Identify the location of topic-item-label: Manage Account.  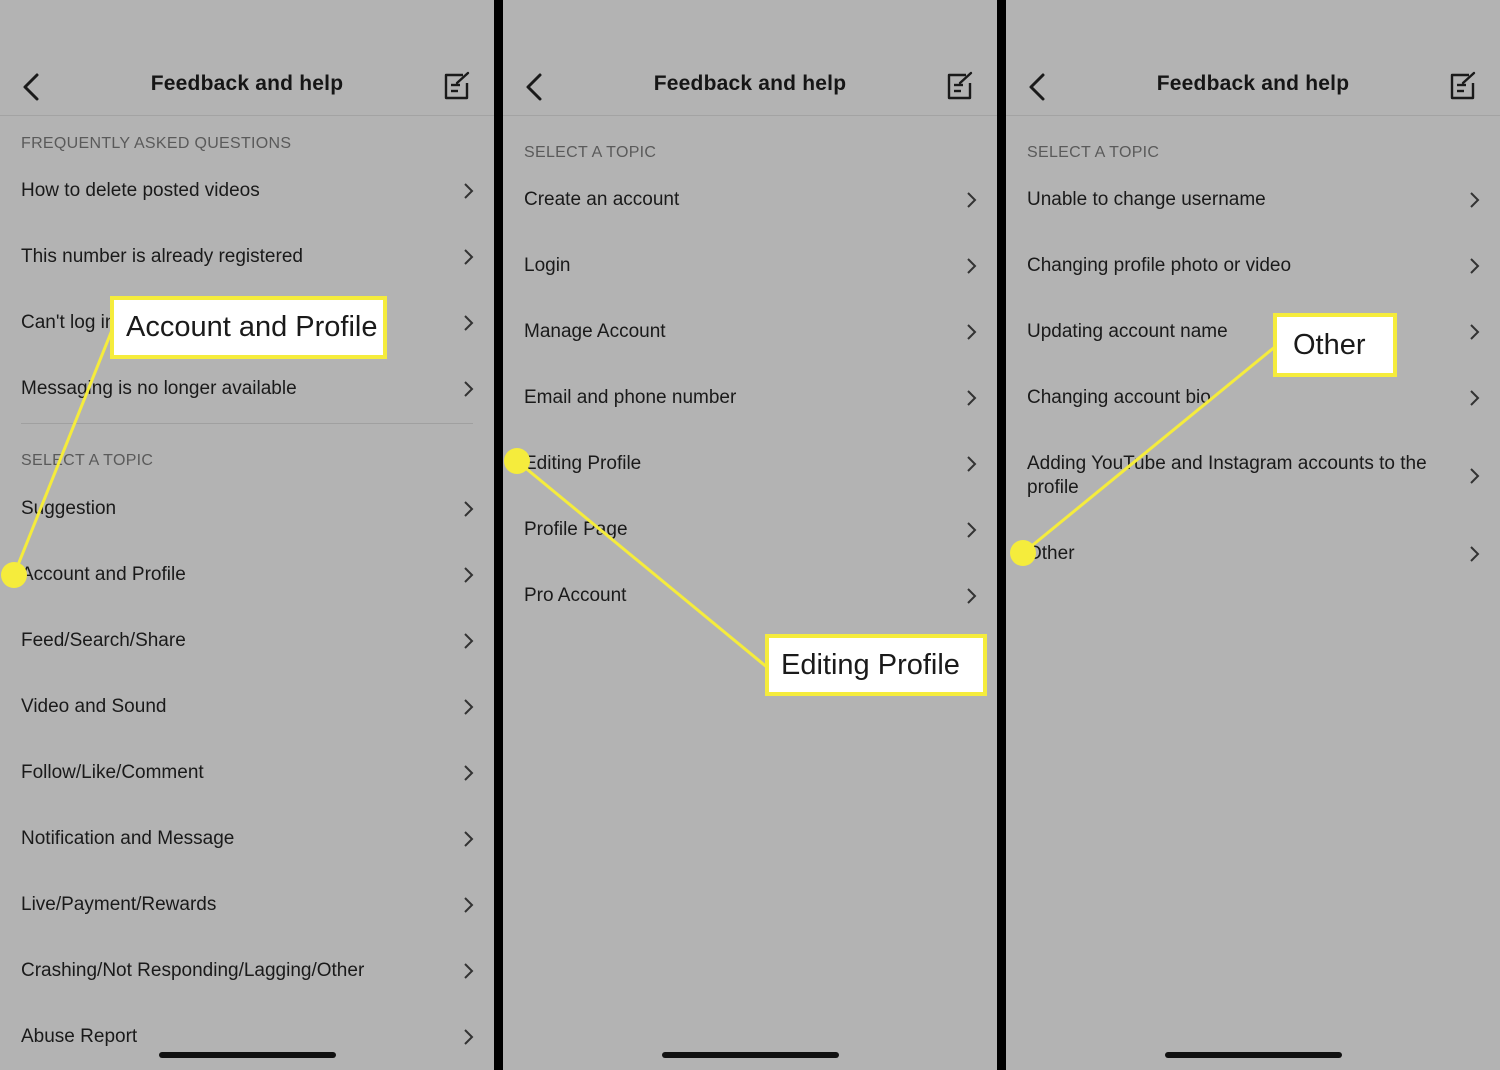
(595, 331).